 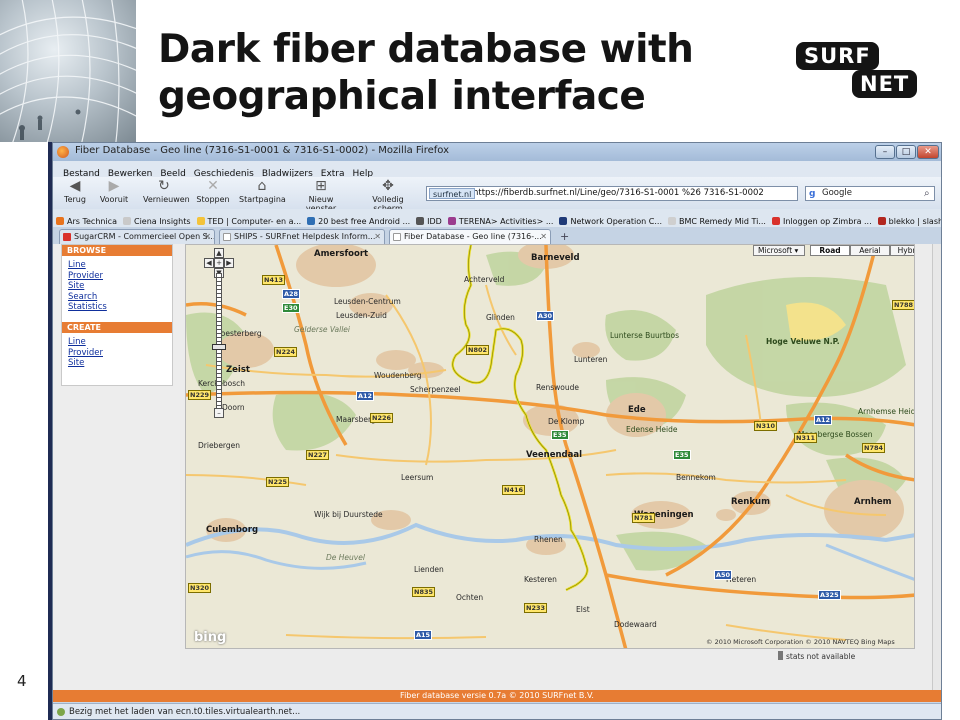 What do you see at coordinates (514, 490) in the screenshot?
I see `road-shield: N416` at bounding box center [514, 490].